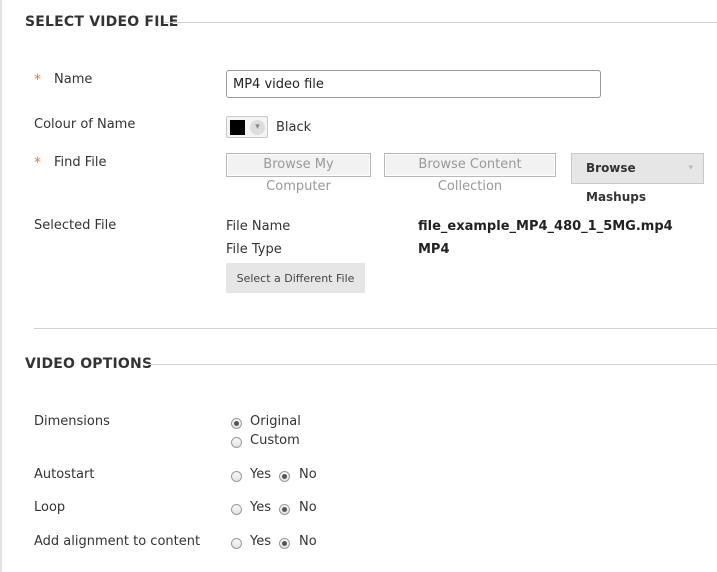 The width and height of the screenshot is (717, 572). Describe the element at coordinates (236, 442) in the screenshot. I see `dimensions-custom-radio` at that location.